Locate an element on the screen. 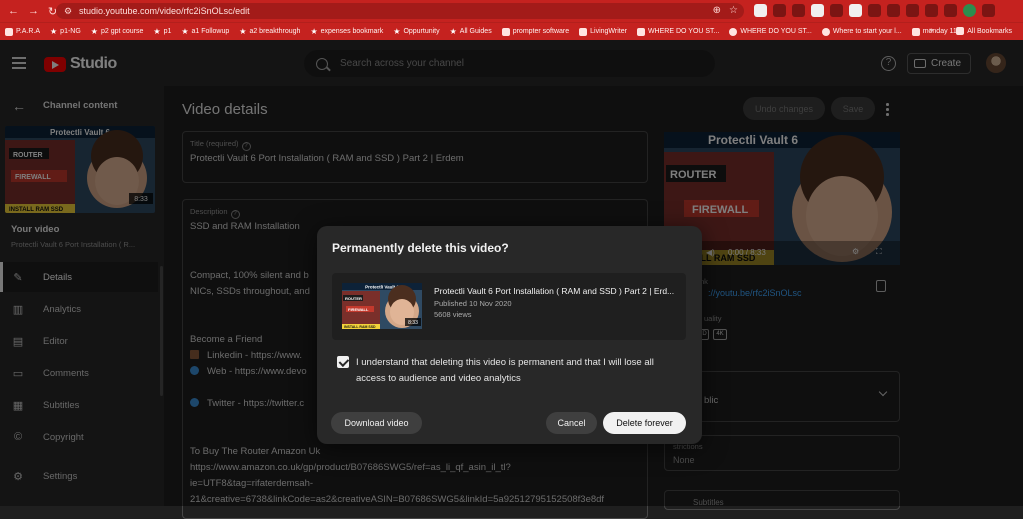  site-info-icon: ⚙ is located at coordinates (69, 11).